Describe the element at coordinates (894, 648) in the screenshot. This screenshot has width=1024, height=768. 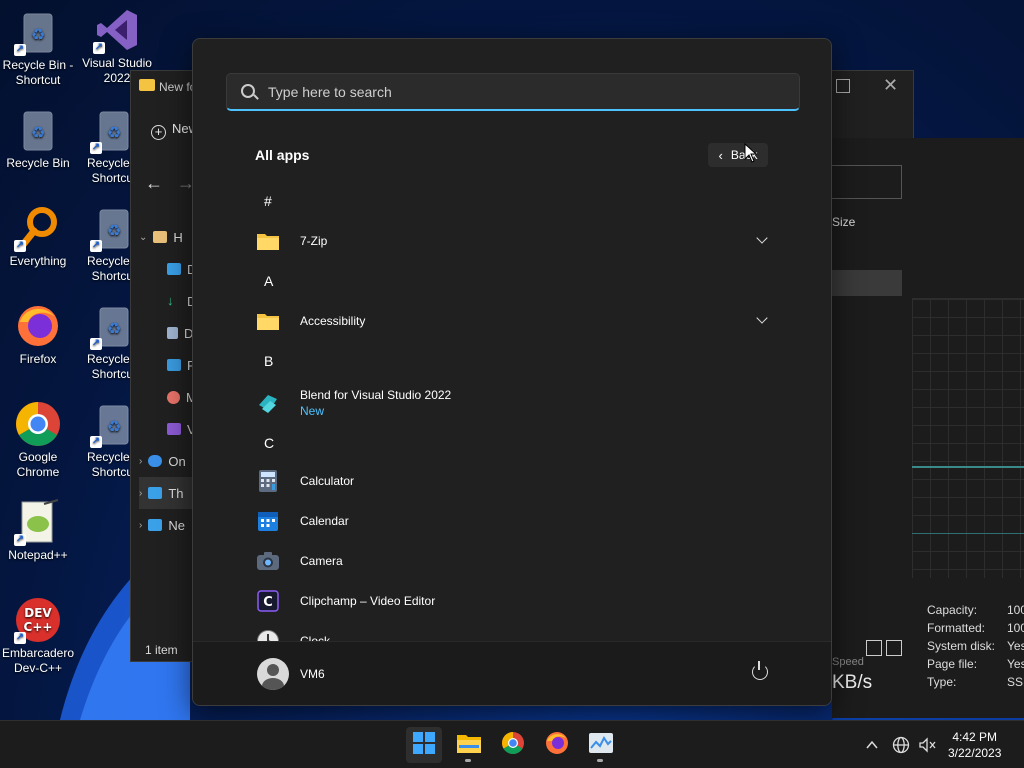
I see `tile-view-icon` at that location.